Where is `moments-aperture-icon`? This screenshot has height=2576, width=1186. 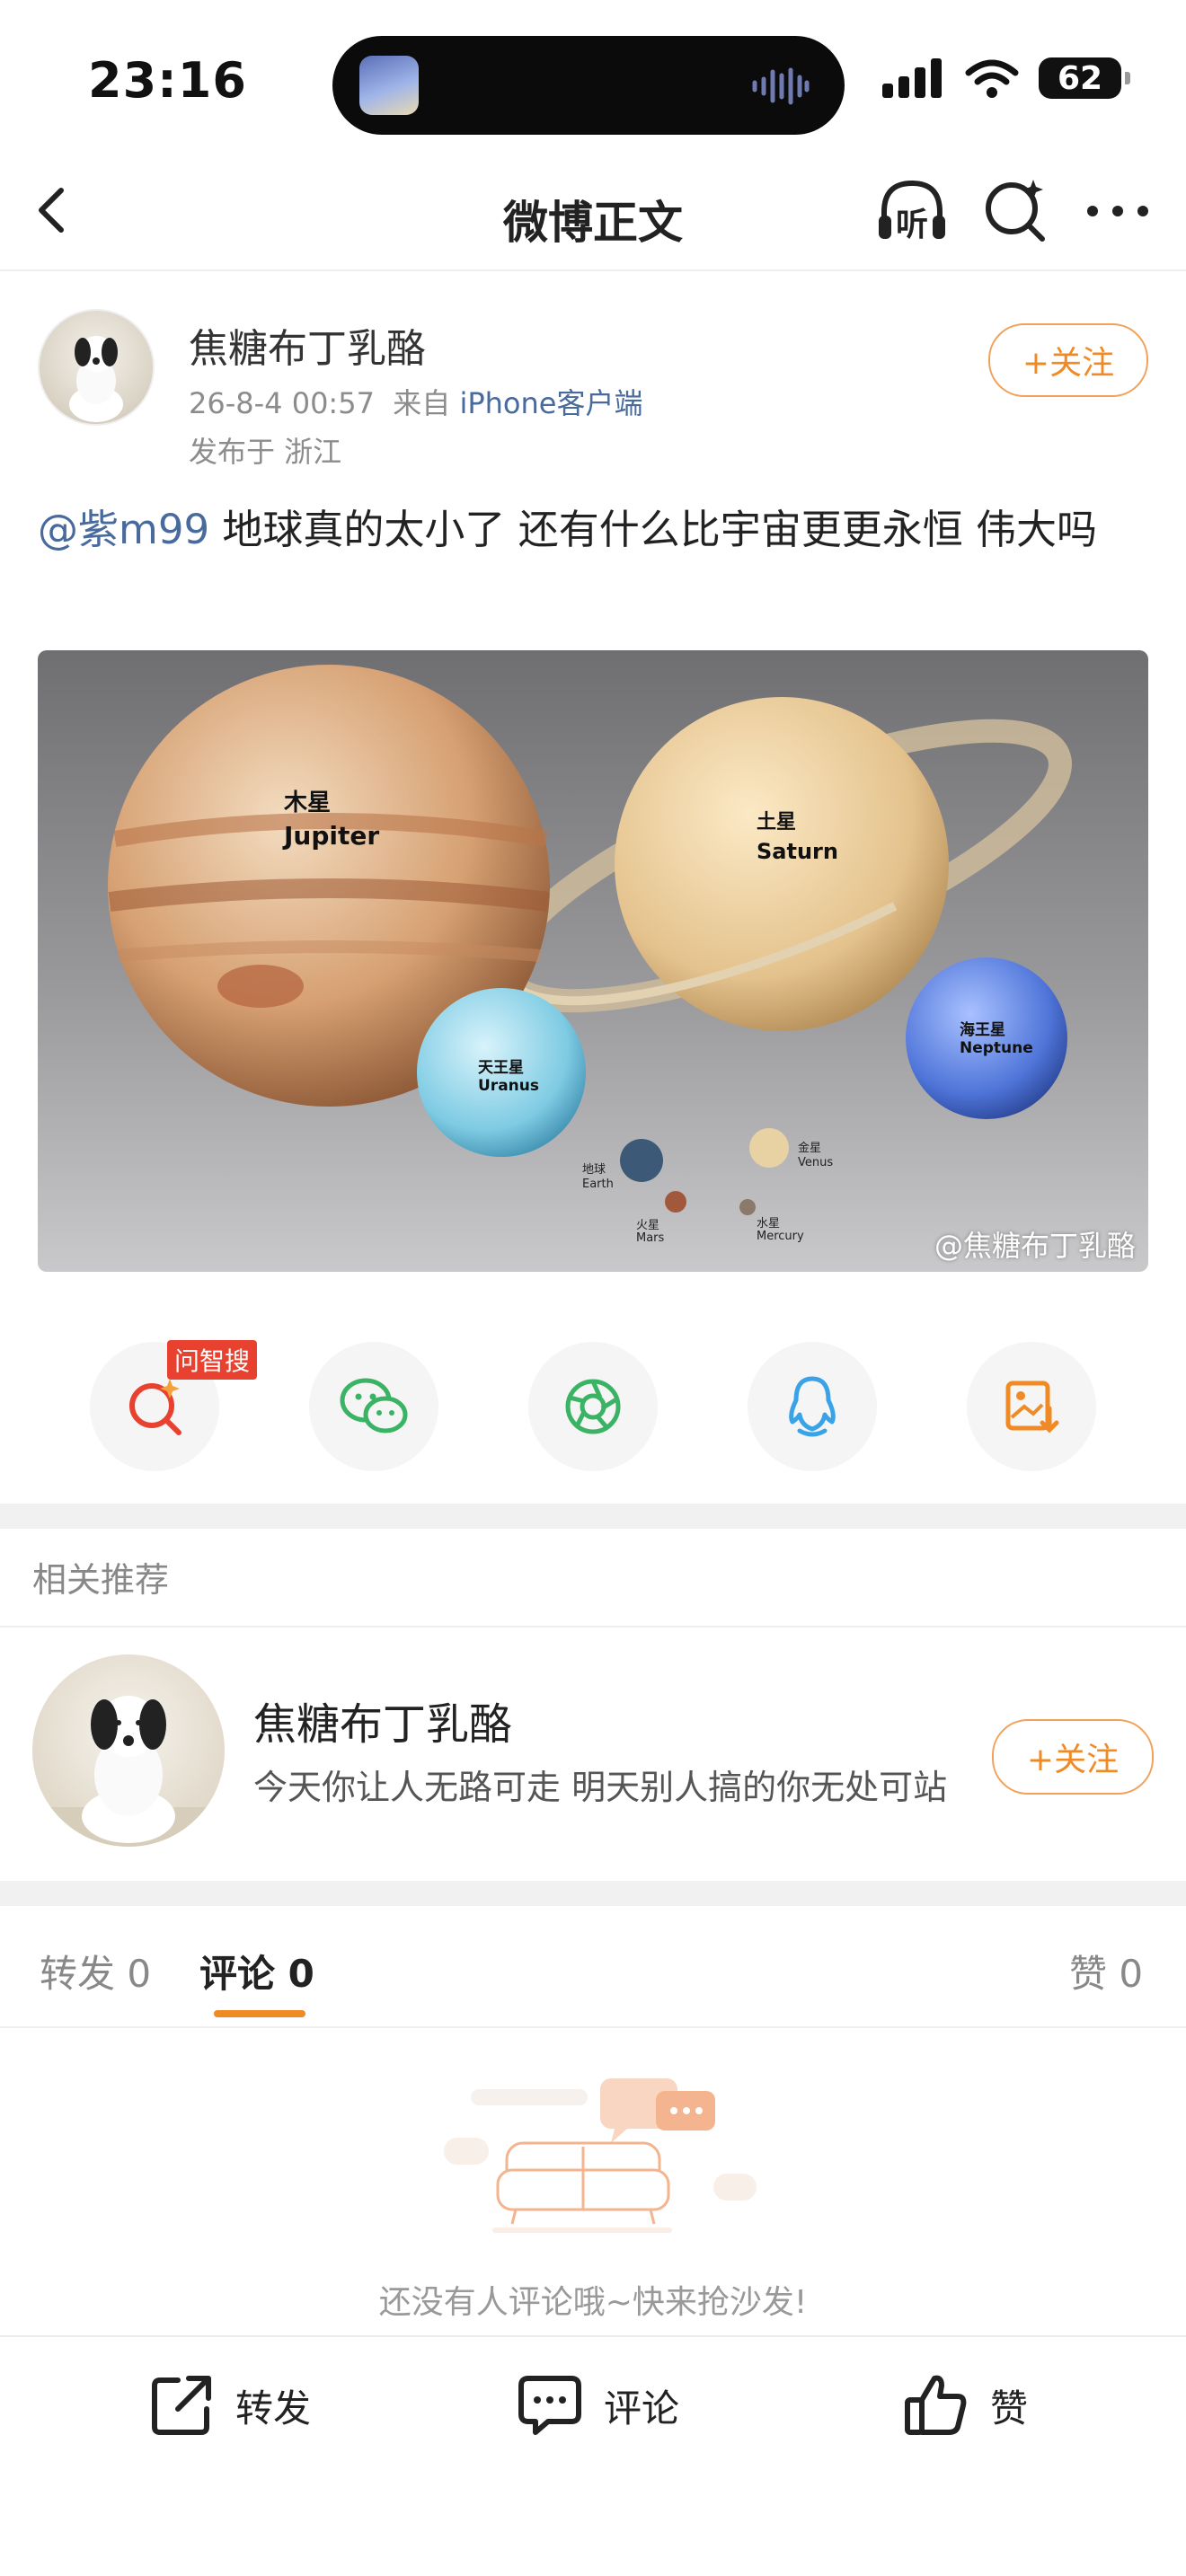
moments-aperture-icon is located at coordinates (593, 1406).